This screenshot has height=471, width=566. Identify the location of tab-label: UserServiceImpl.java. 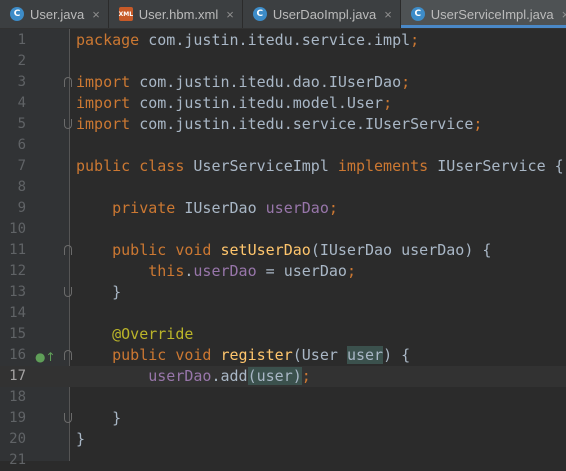
(492, 14).